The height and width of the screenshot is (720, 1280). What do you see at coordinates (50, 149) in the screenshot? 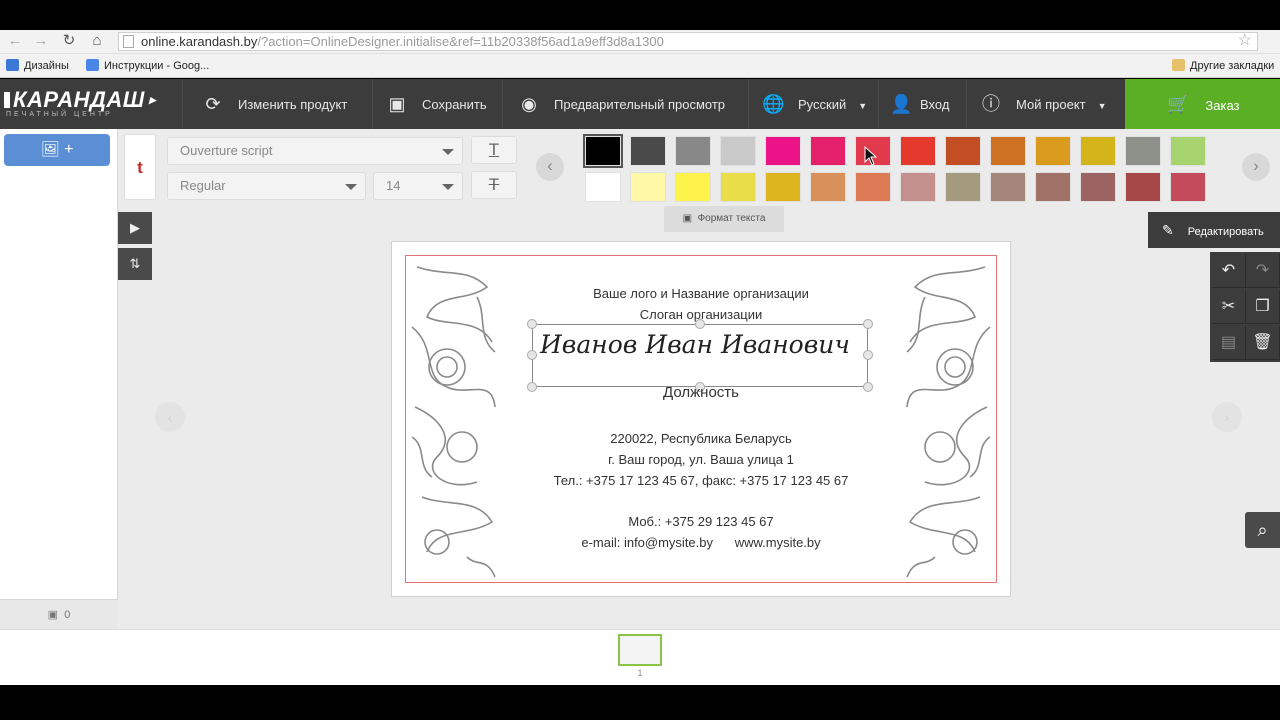
I see `image-icon: 🖼` at bounding box center [50, 149].